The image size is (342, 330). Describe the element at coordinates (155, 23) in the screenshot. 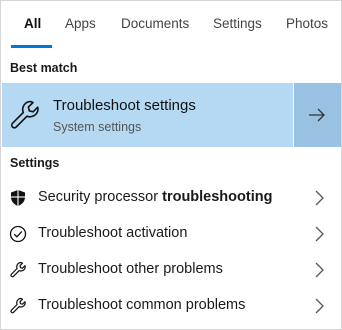

I see `tab-documents: Documents` at that location.